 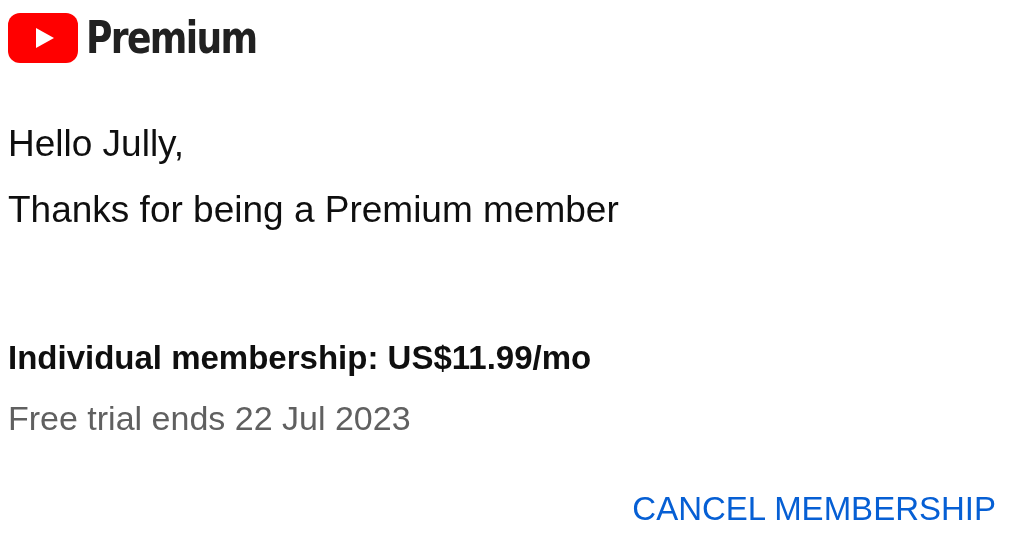 I want to click on cancel-membership-link: CANCEL MEMBERSHIP, so click(x=814, y=509).